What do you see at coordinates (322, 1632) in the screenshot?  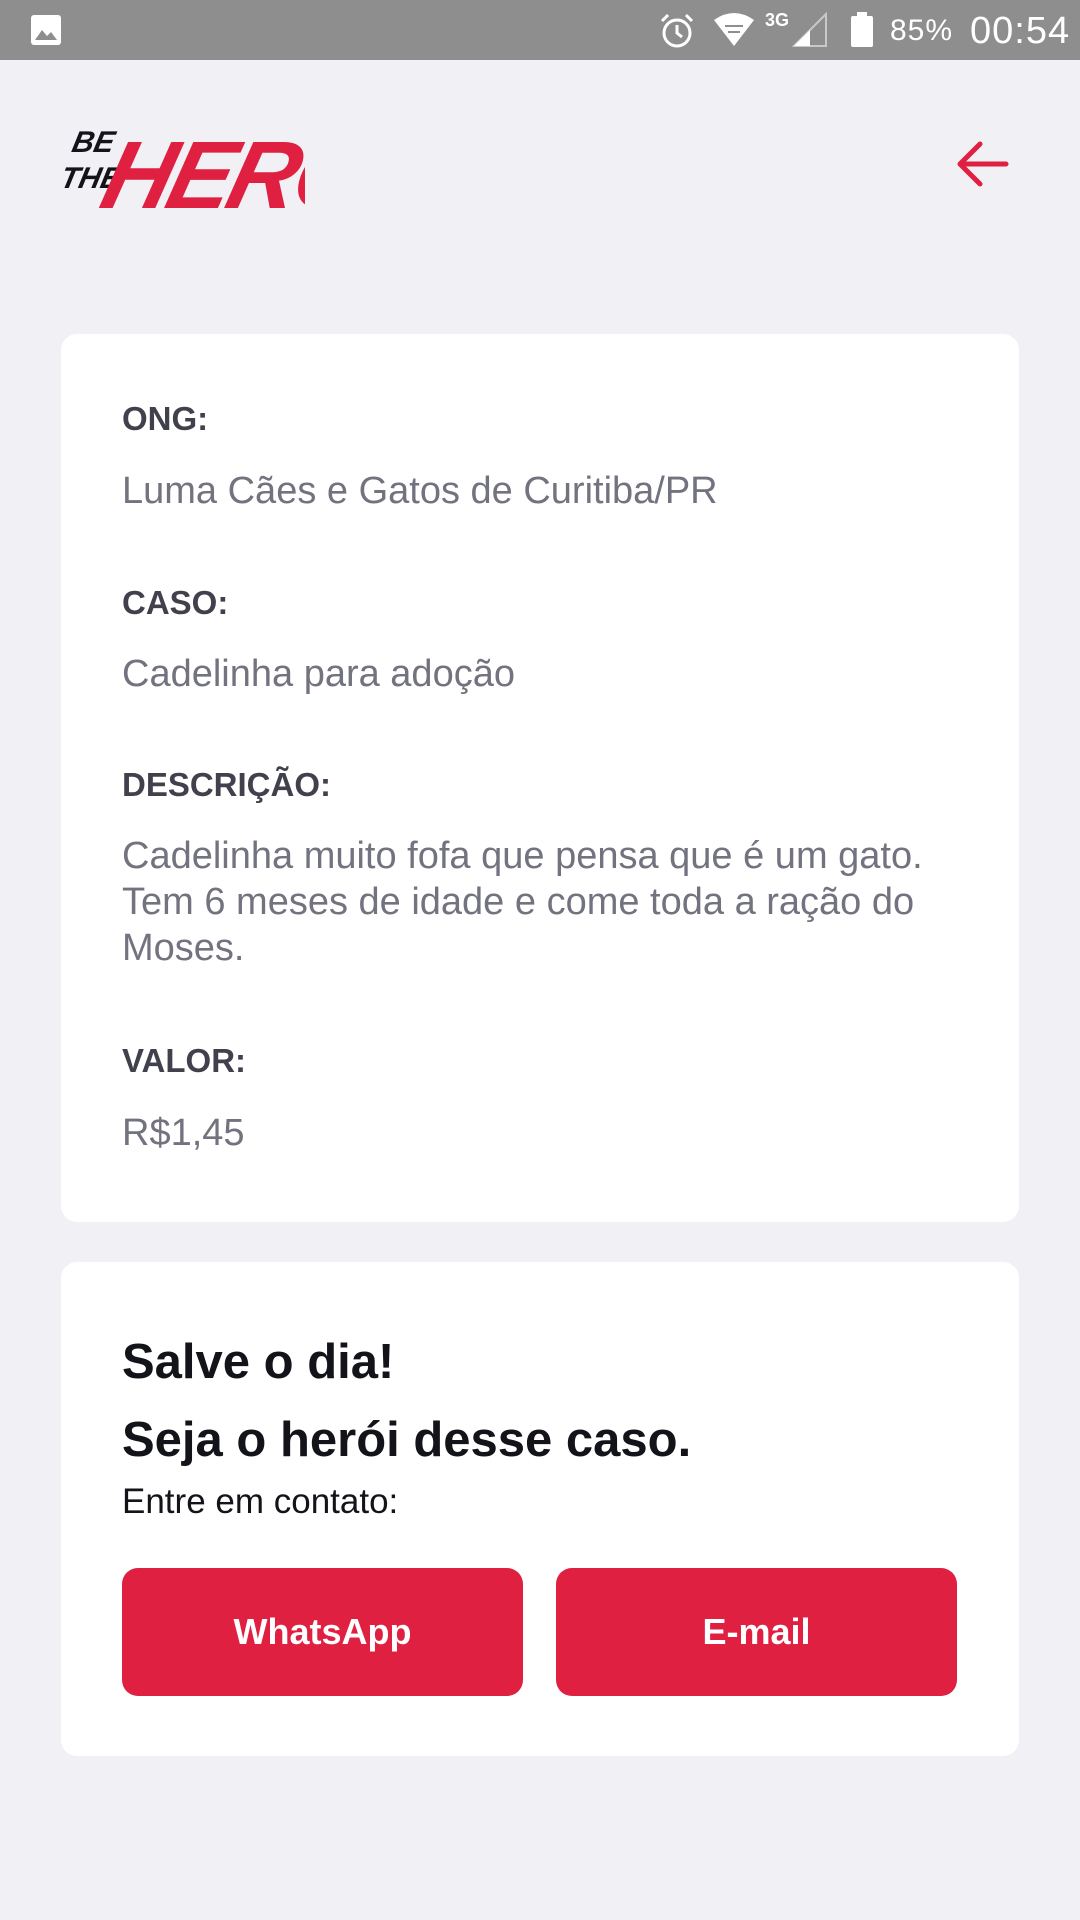 I see `whatsapp-button: WhatsApp` at bounding box center [322, 1632].